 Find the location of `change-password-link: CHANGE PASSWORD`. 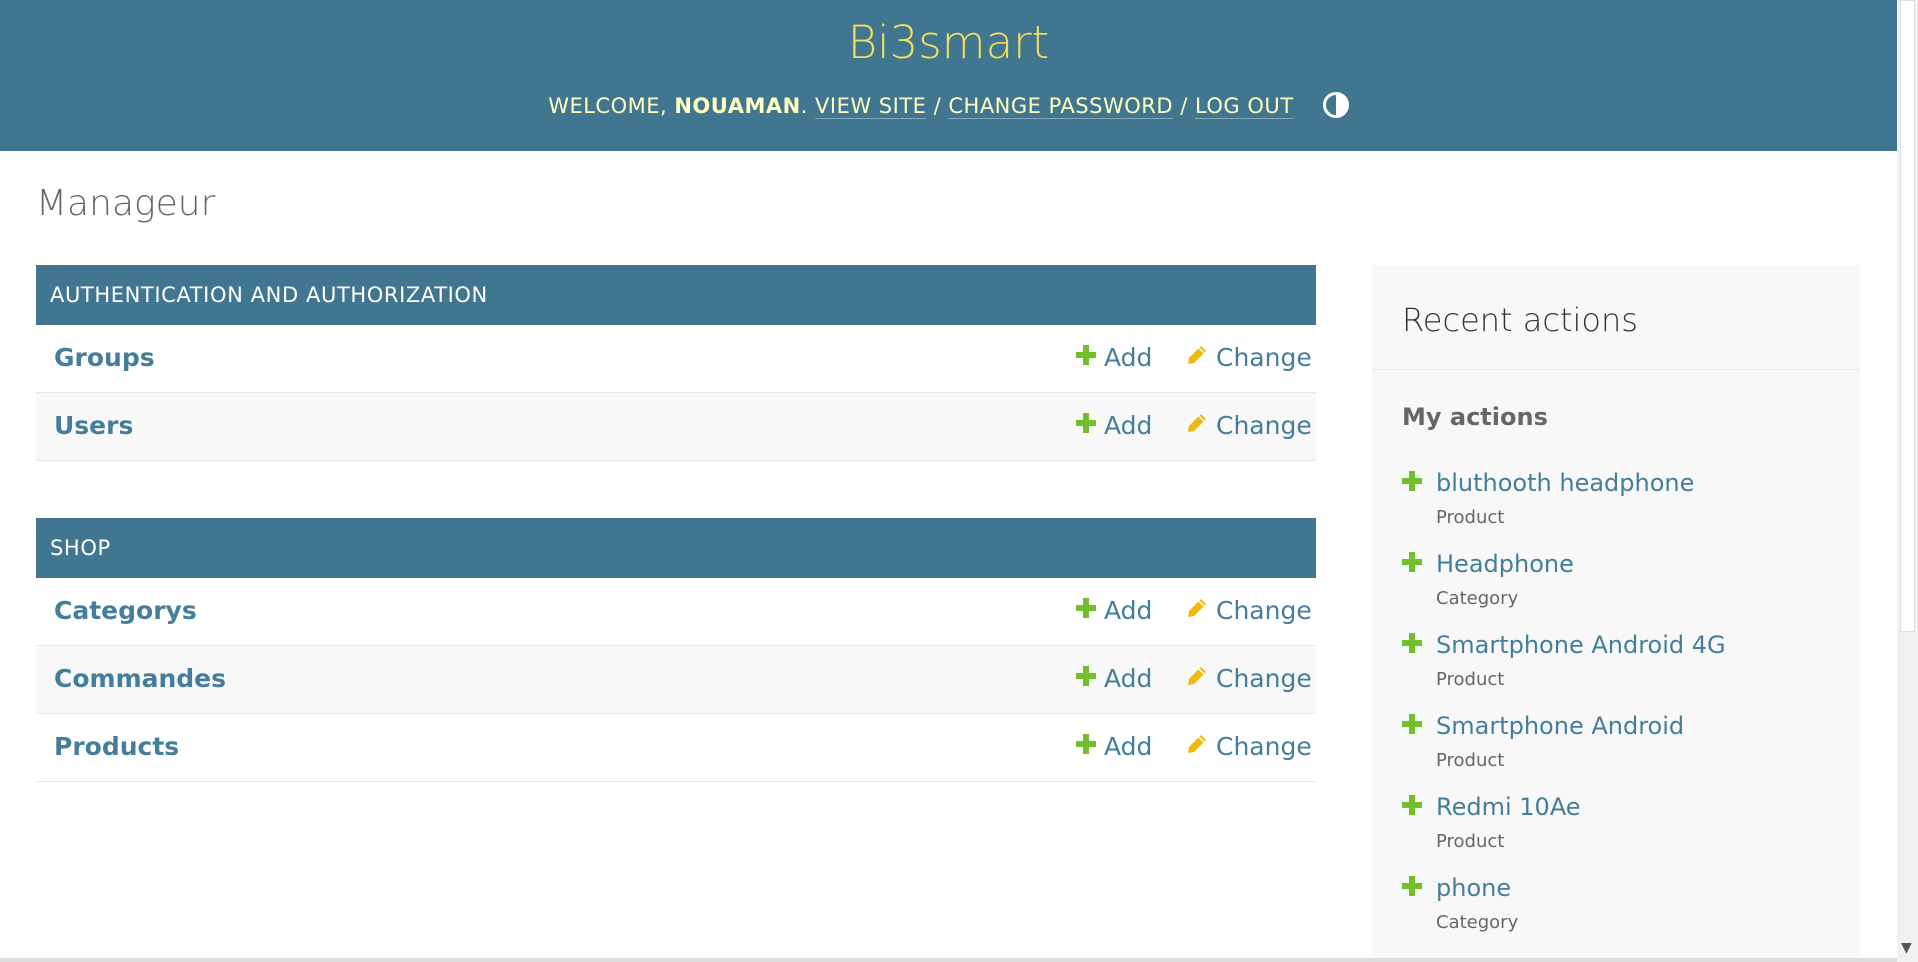

change-password-link: CHANGE PASSWORD is located at coordinates (1061, 106).